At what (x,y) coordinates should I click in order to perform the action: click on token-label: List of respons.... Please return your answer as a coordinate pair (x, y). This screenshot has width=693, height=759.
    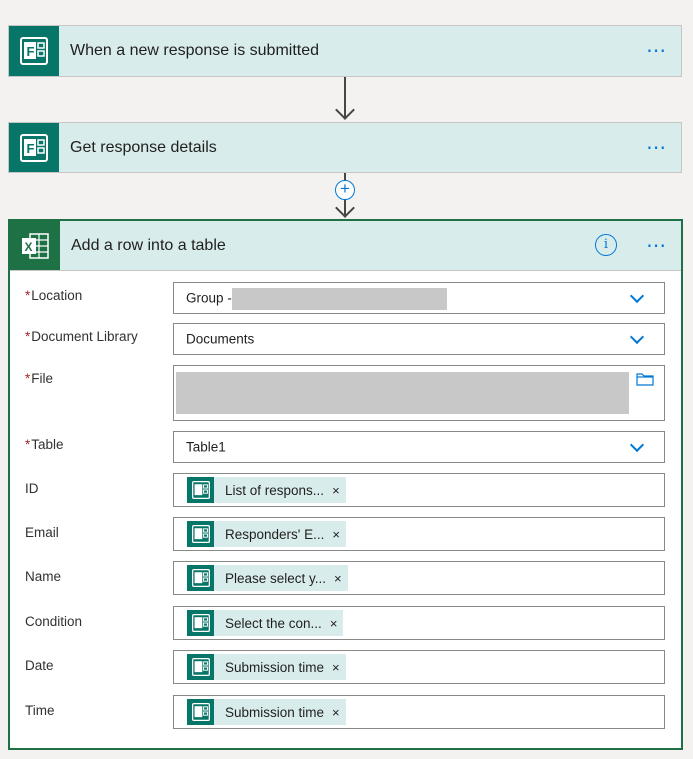
    Looking at the image, I should click on (275, 490).